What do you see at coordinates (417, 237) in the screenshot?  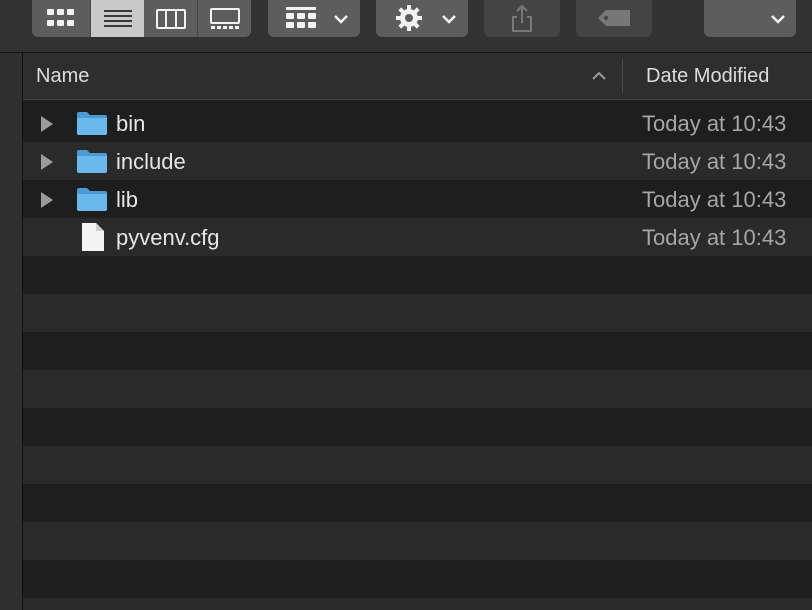 I see `list-item: pyvenv.cfg Today at 10:43` at bounding box center [417, 237].